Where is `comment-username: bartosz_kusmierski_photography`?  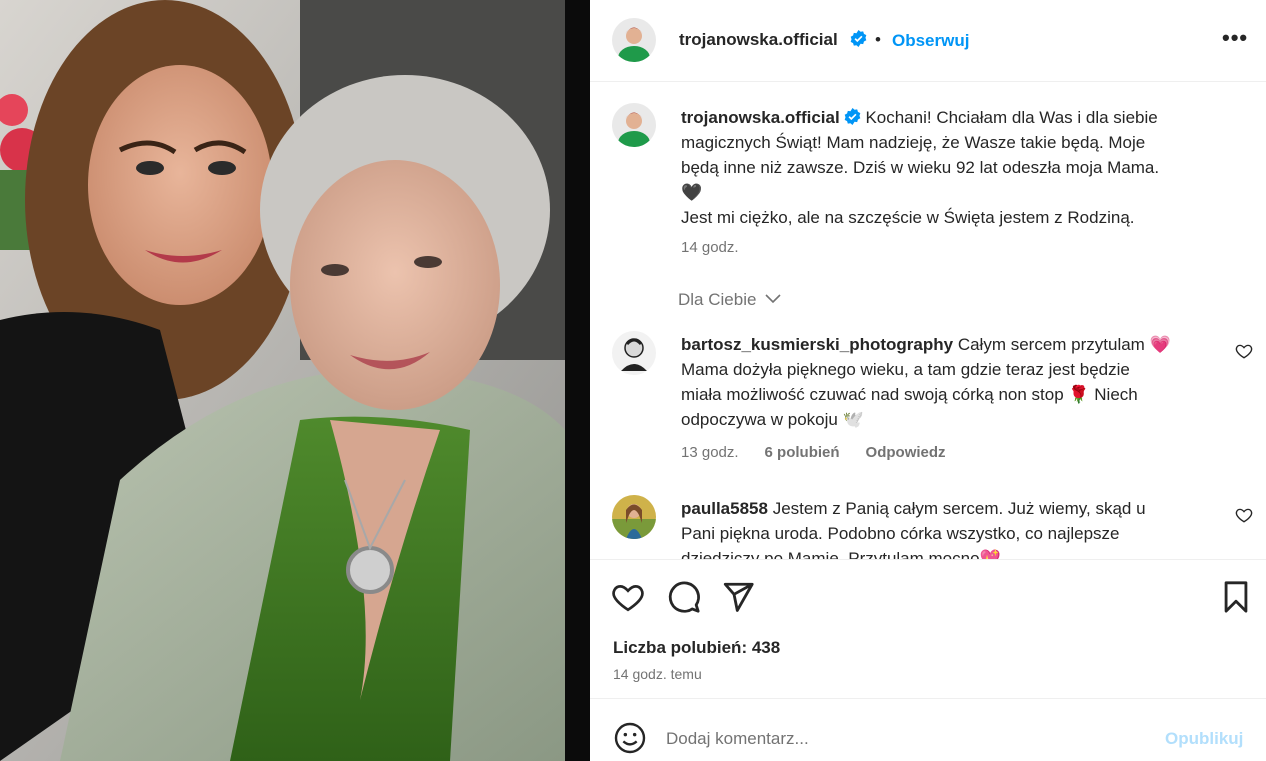
comment-username: bartosz_kusmierski_photography is located at coordinates (817, 344).